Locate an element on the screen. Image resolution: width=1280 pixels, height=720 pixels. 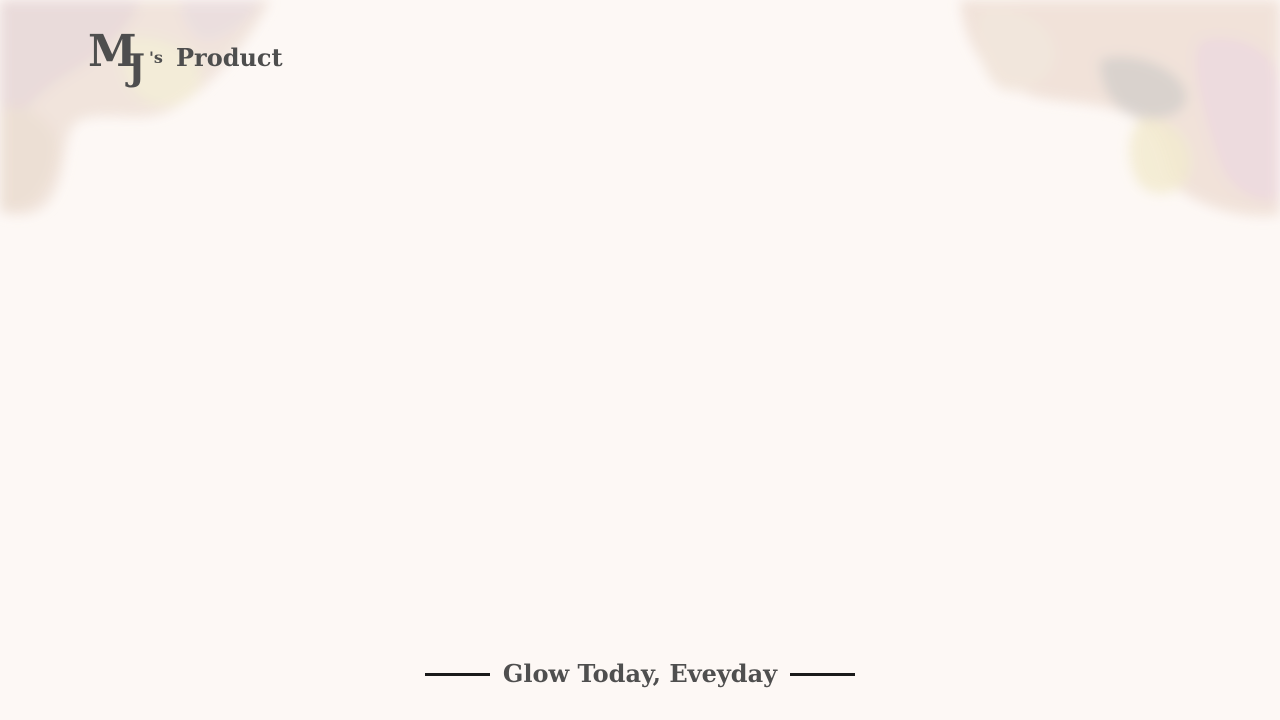
logo-letter-j: J is located at coordinates (137, 68).